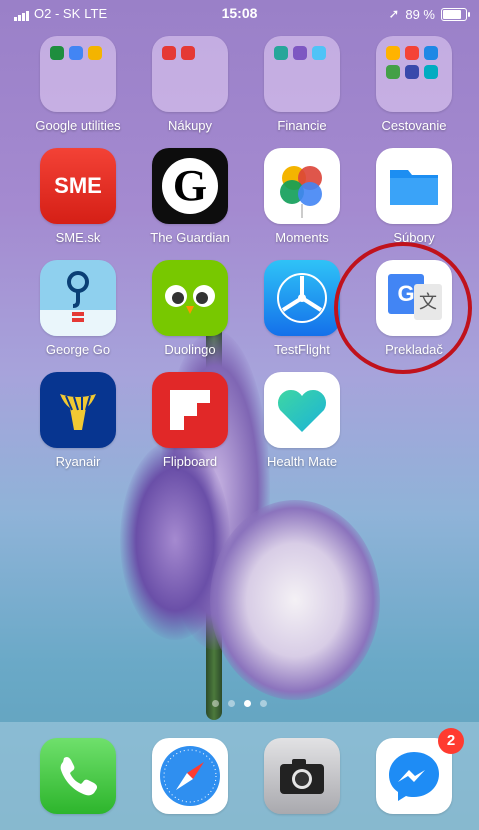  What do you see at coordinates (302, 349) in the screenshot?
I see `app-label: TestFlight` at bounding box center [302, 349].